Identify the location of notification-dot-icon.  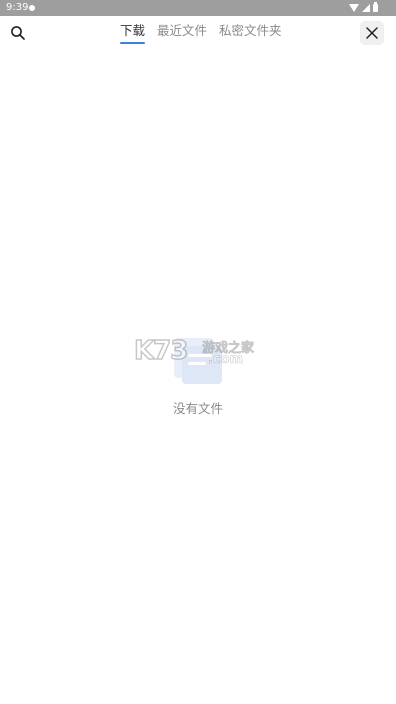
(32, 8).